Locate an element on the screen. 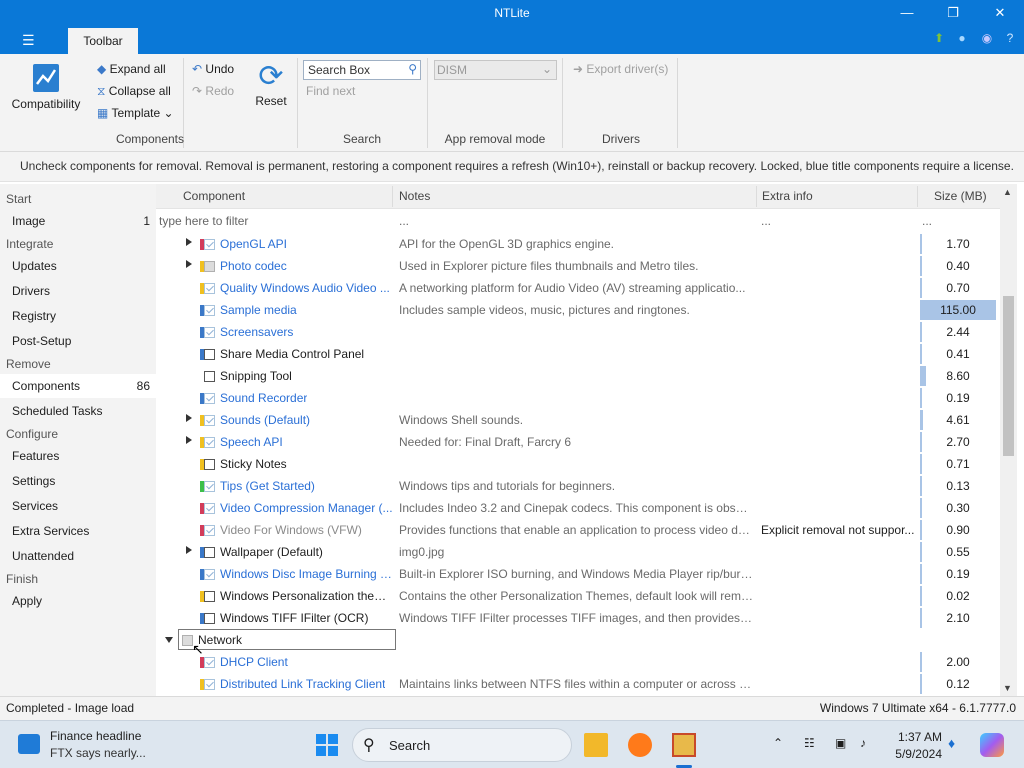  column-header-extra-info: Extra info is located at coordinates (787, 196).